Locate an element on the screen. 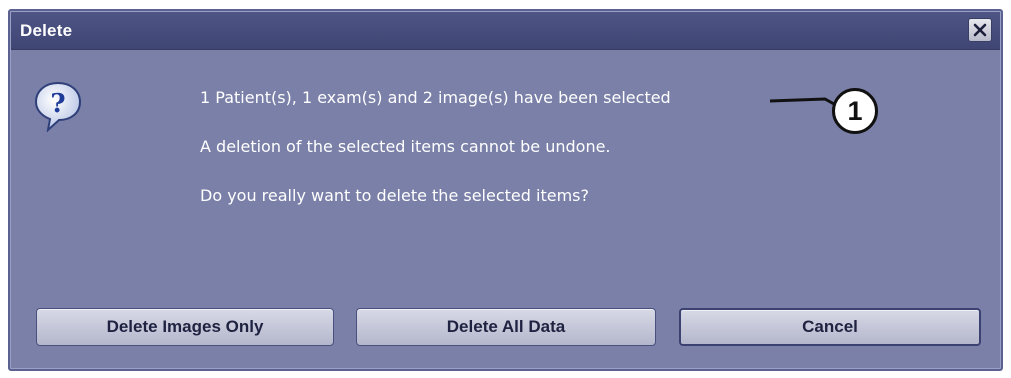 The height and width of the screenshot is (378, 1011). close-button is located at coordinates (980, 30).